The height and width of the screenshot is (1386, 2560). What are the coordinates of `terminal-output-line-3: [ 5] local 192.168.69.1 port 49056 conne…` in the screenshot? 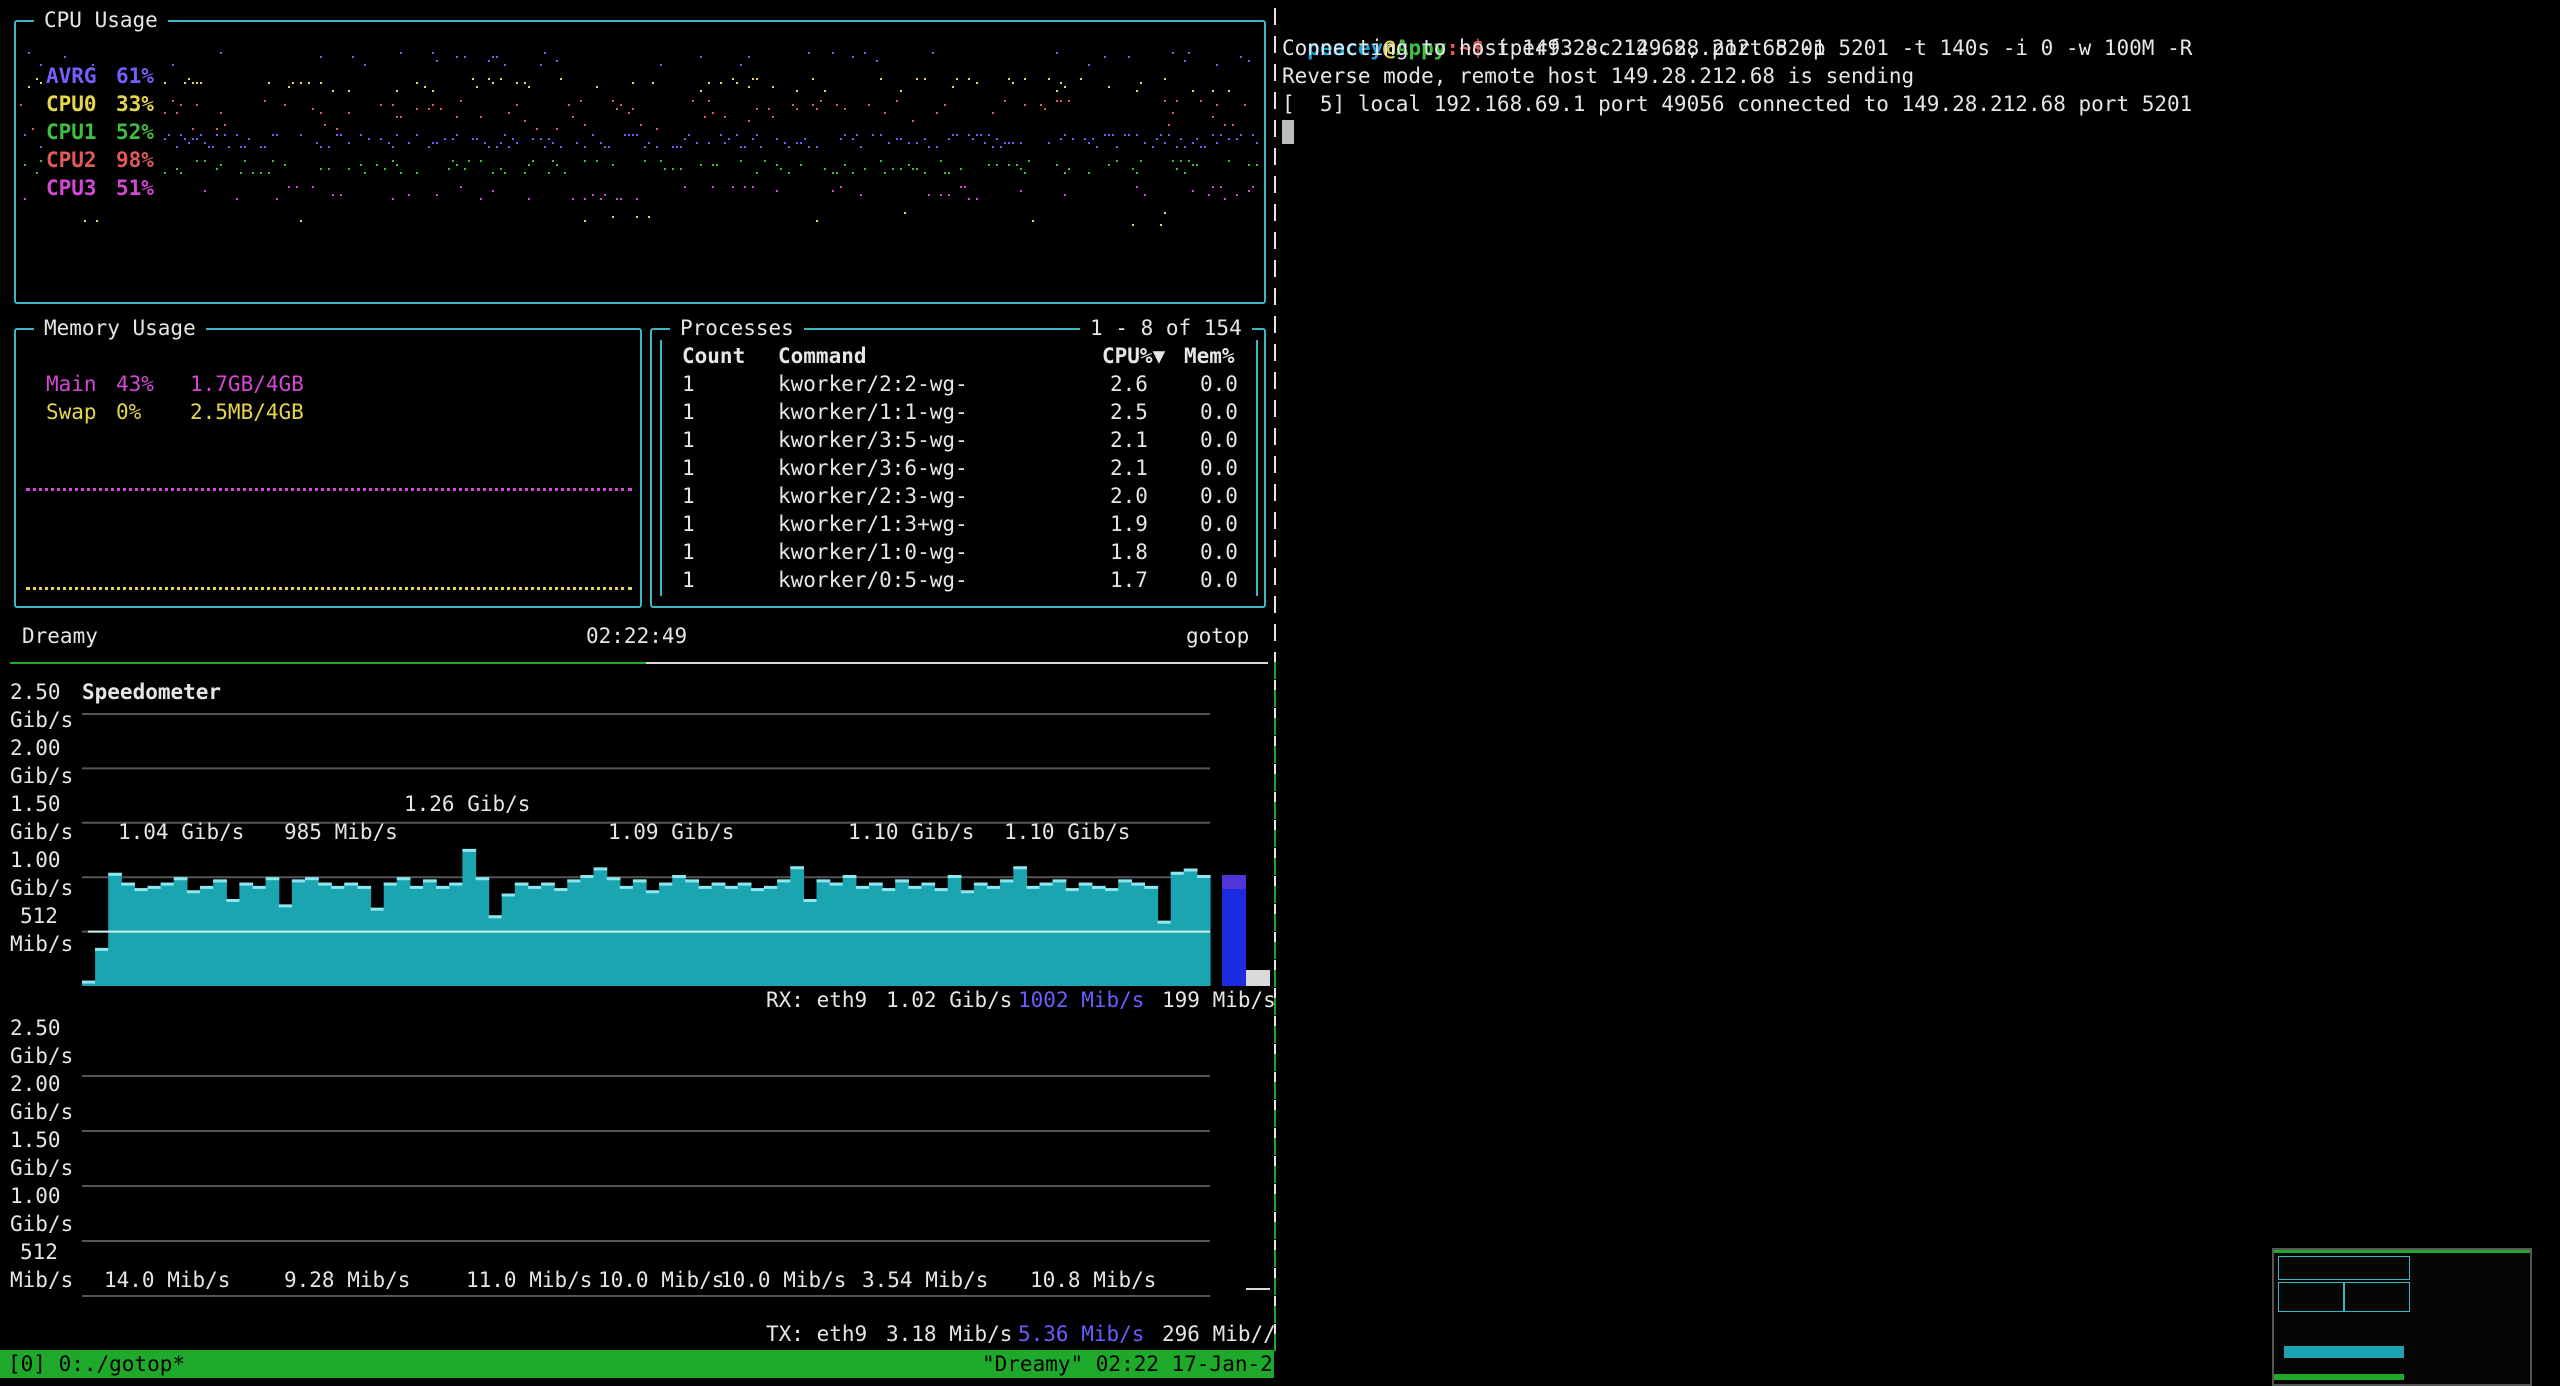 It's located at (1737, 104).